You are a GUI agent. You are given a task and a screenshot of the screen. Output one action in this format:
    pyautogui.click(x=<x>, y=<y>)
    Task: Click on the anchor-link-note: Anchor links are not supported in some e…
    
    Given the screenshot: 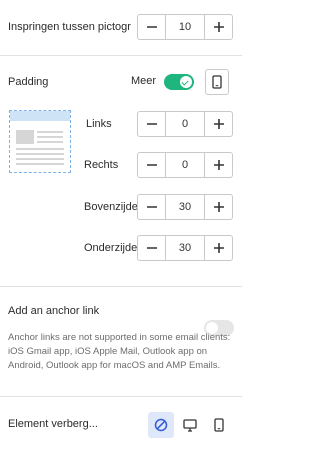 What is the action you would take?
    pyautogui.click(x=119, y=351)
    